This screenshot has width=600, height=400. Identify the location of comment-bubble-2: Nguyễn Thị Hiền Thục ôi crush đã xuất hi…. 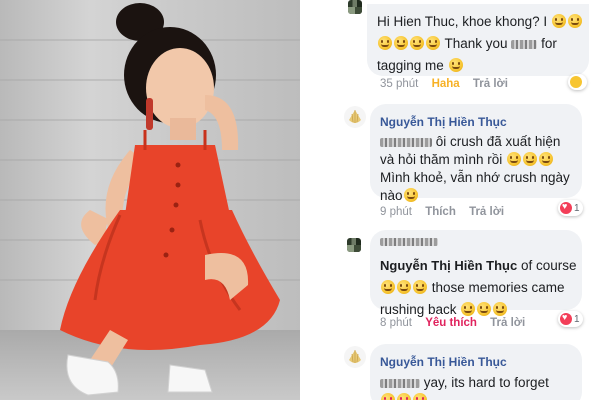
(476, 153).